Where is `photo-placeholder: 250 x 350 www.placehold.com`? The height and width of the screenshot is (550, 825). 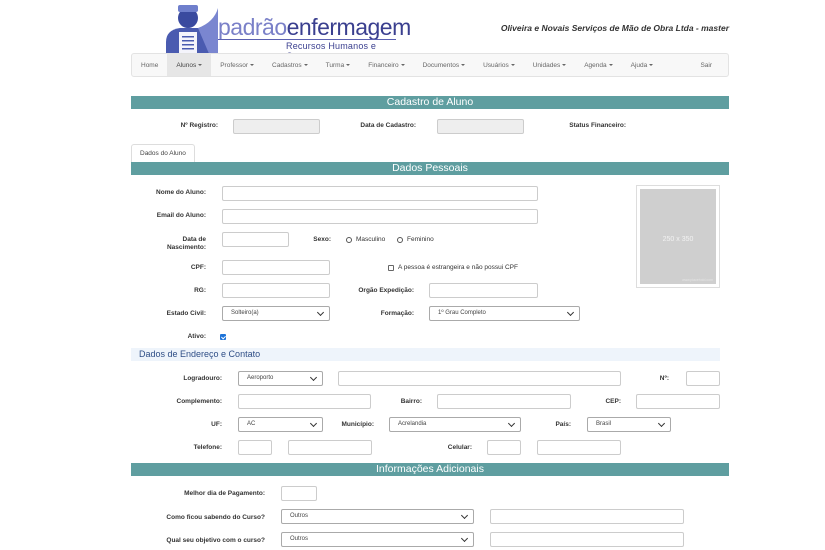 photo-placeholder: 250 x 350 www.placehold.com is located at coordinates (678, 236).